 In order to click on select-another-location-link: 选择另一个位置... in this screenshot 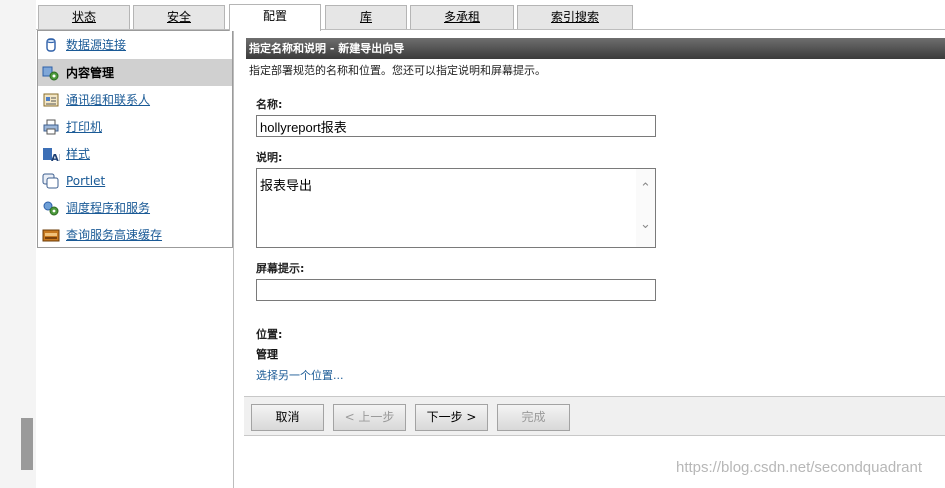, I will do `click(300, 375)`.